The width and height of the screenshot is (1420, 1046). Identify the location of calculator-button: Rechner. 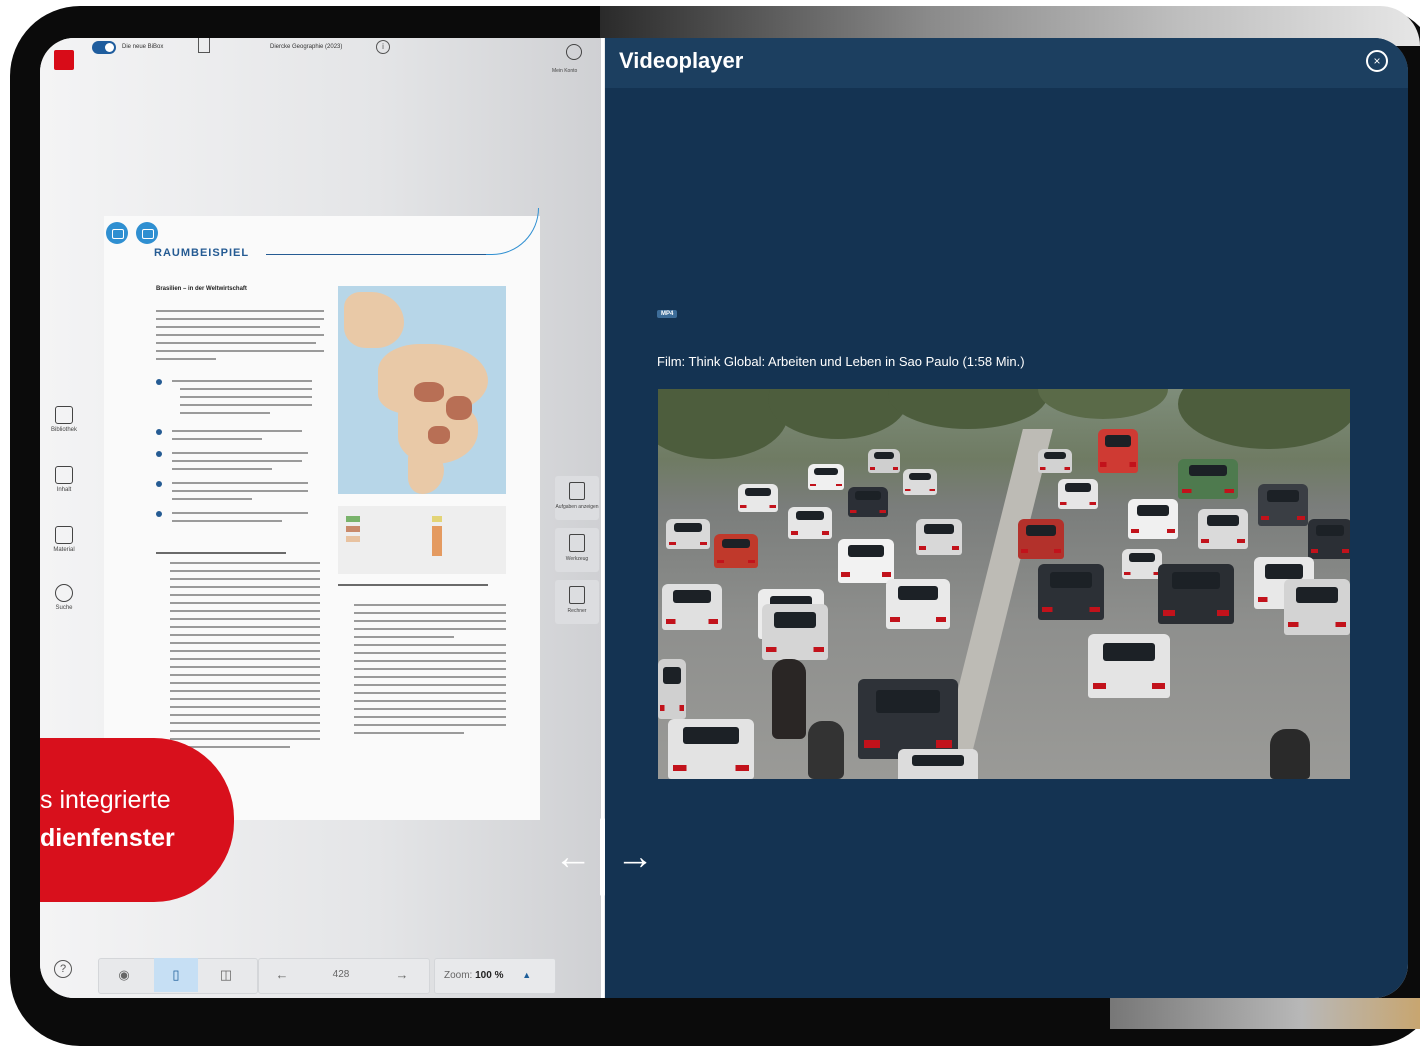
(577, 602).